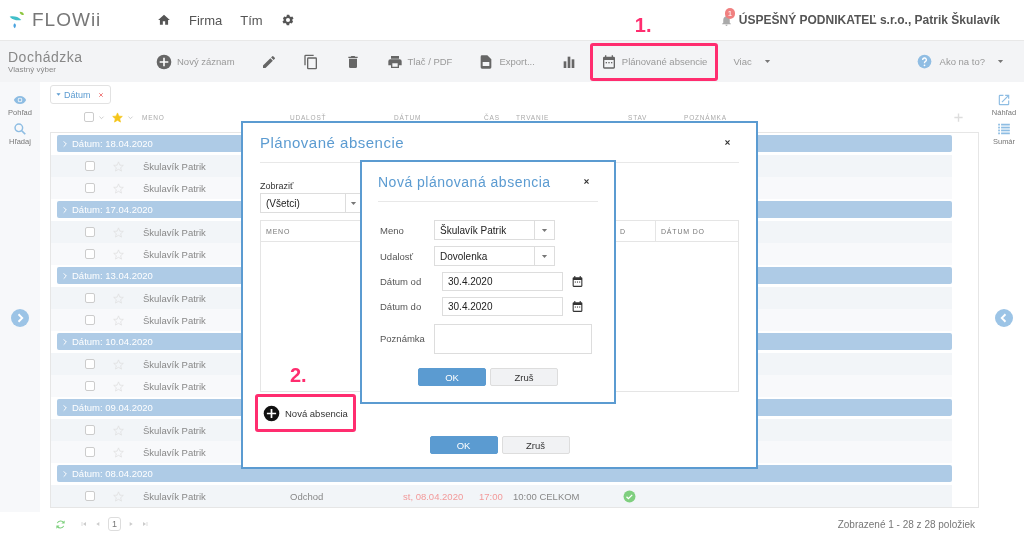 The width and height of the screenshot is (1024, 542). What do you see at coordinates (394, 61) in the screenshot?
I see `printer-icon` at bounding box center [394, 61].